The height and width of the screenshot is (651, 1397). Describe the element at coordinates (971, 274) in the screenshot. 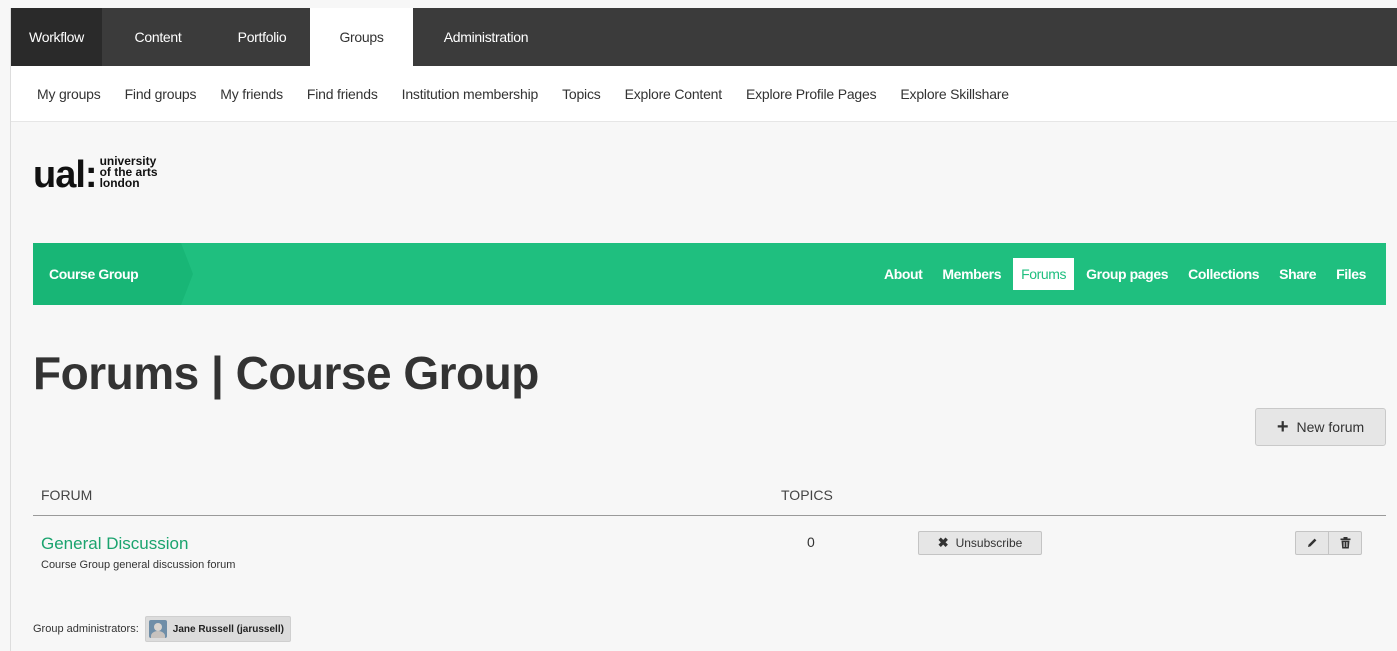

I see `group-nav-members: Members` at that location.